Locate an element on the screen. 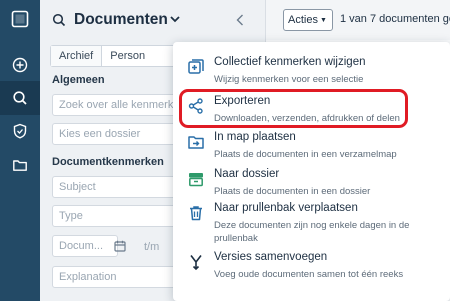  to-dossier-icon is located at coordinates (196, 180).